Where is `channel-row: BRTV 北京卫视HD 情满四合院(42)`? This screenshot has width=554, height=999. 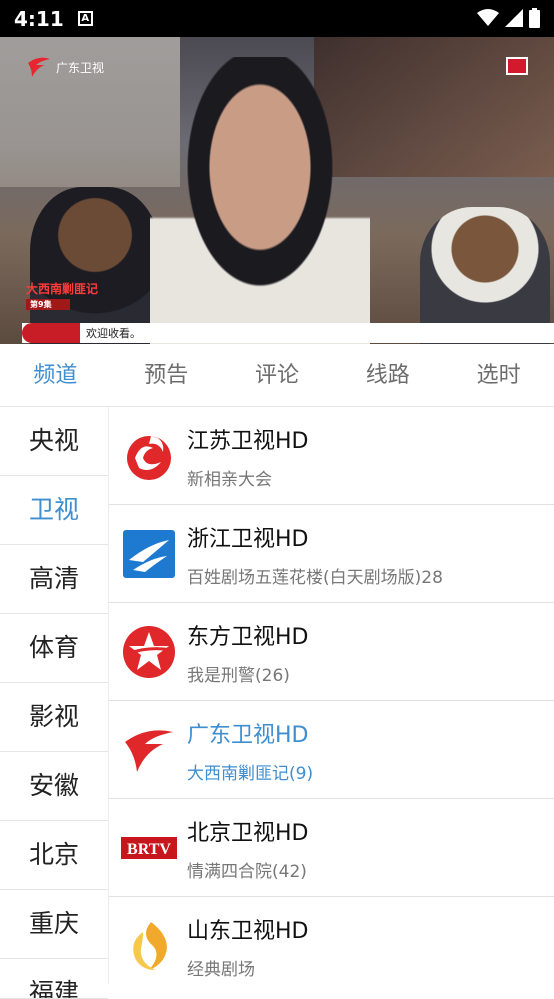 channel-row: BRTV 北京卫视HD 情满四合院(42) is located at coordinates (331, 848).